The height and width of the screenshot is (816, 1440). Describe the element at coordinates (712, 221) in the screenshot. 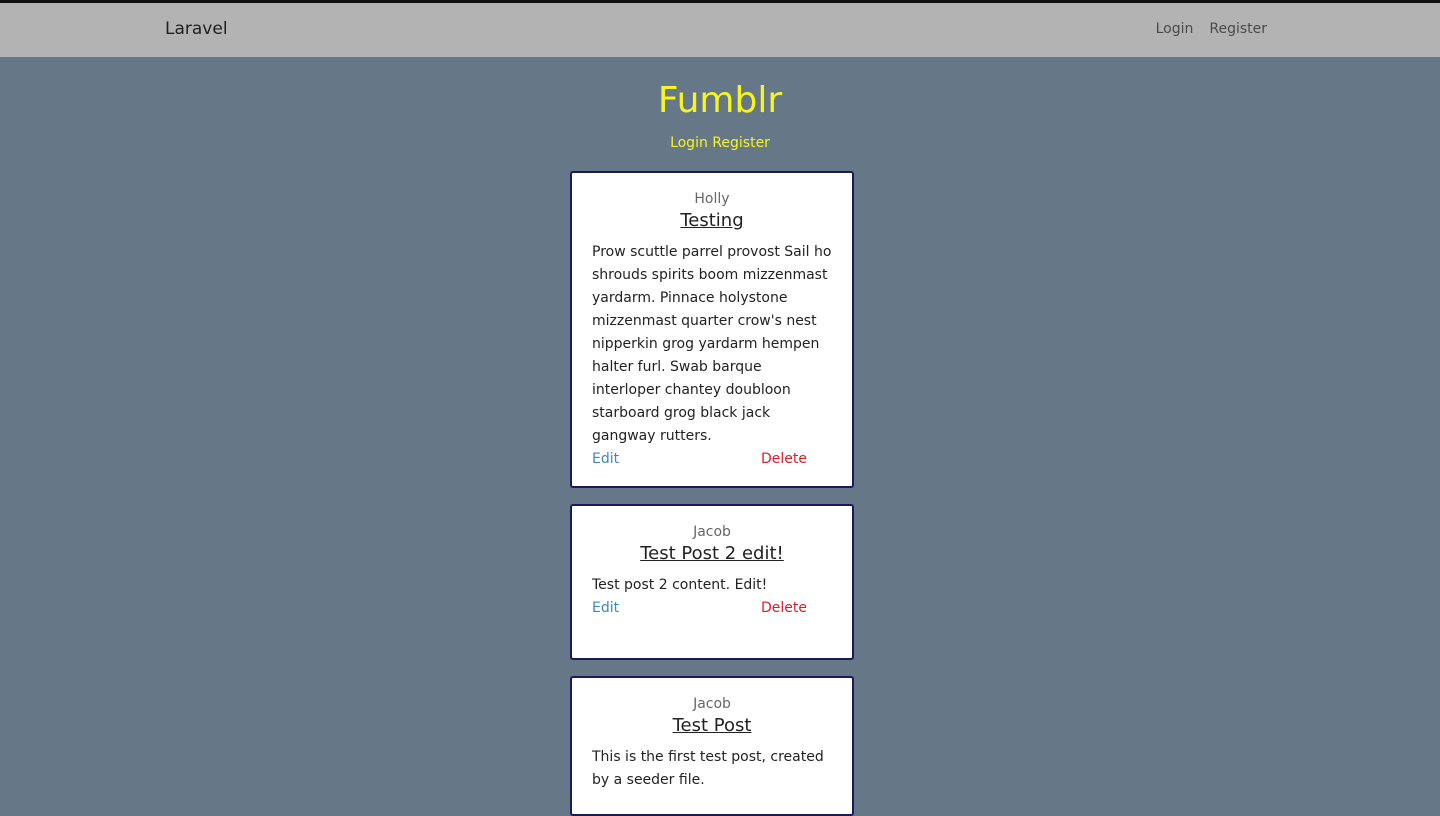

I see `post-title-link: Testing` at that location.